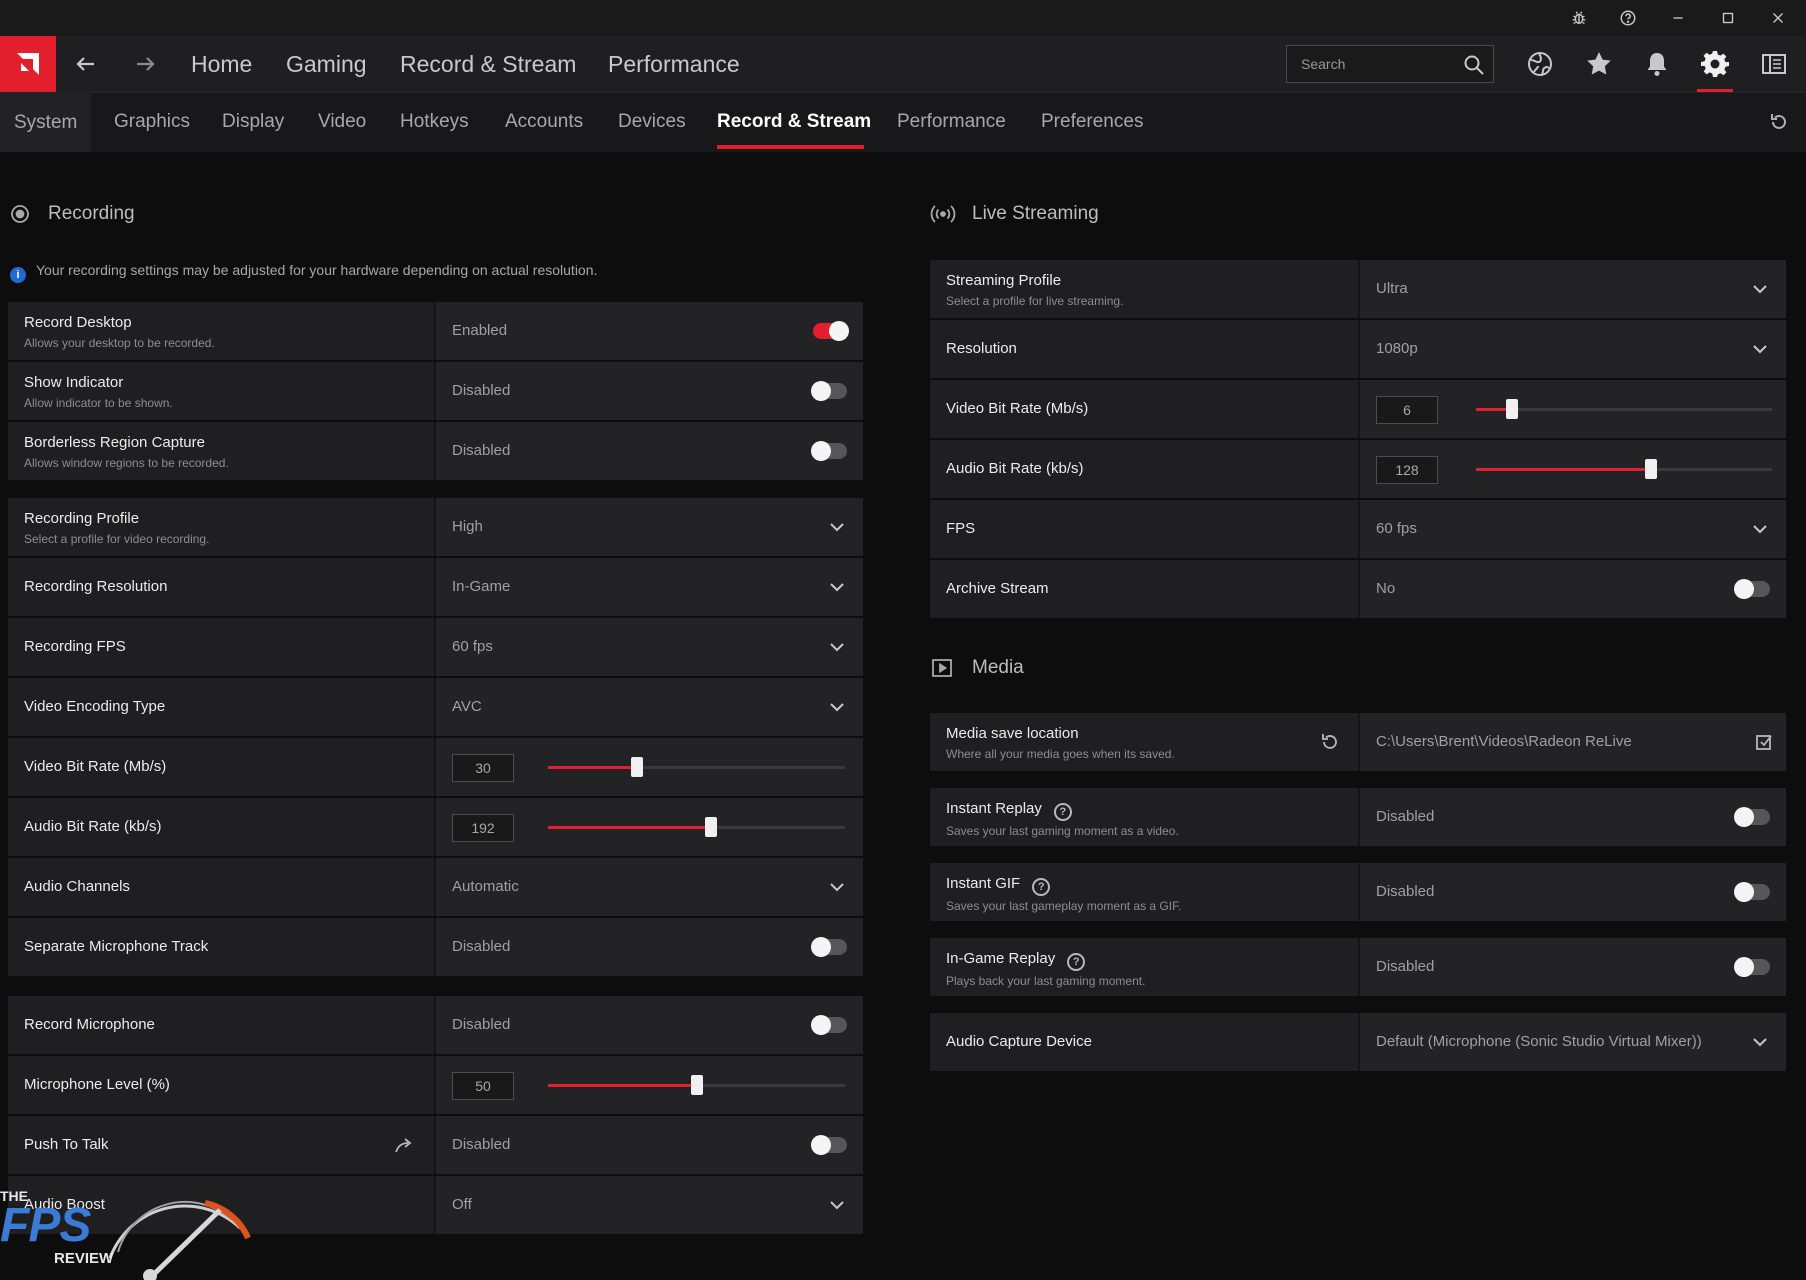 The image size is (1806, 1280). I want to click on show-indicator-toggle, so click(829, 391).